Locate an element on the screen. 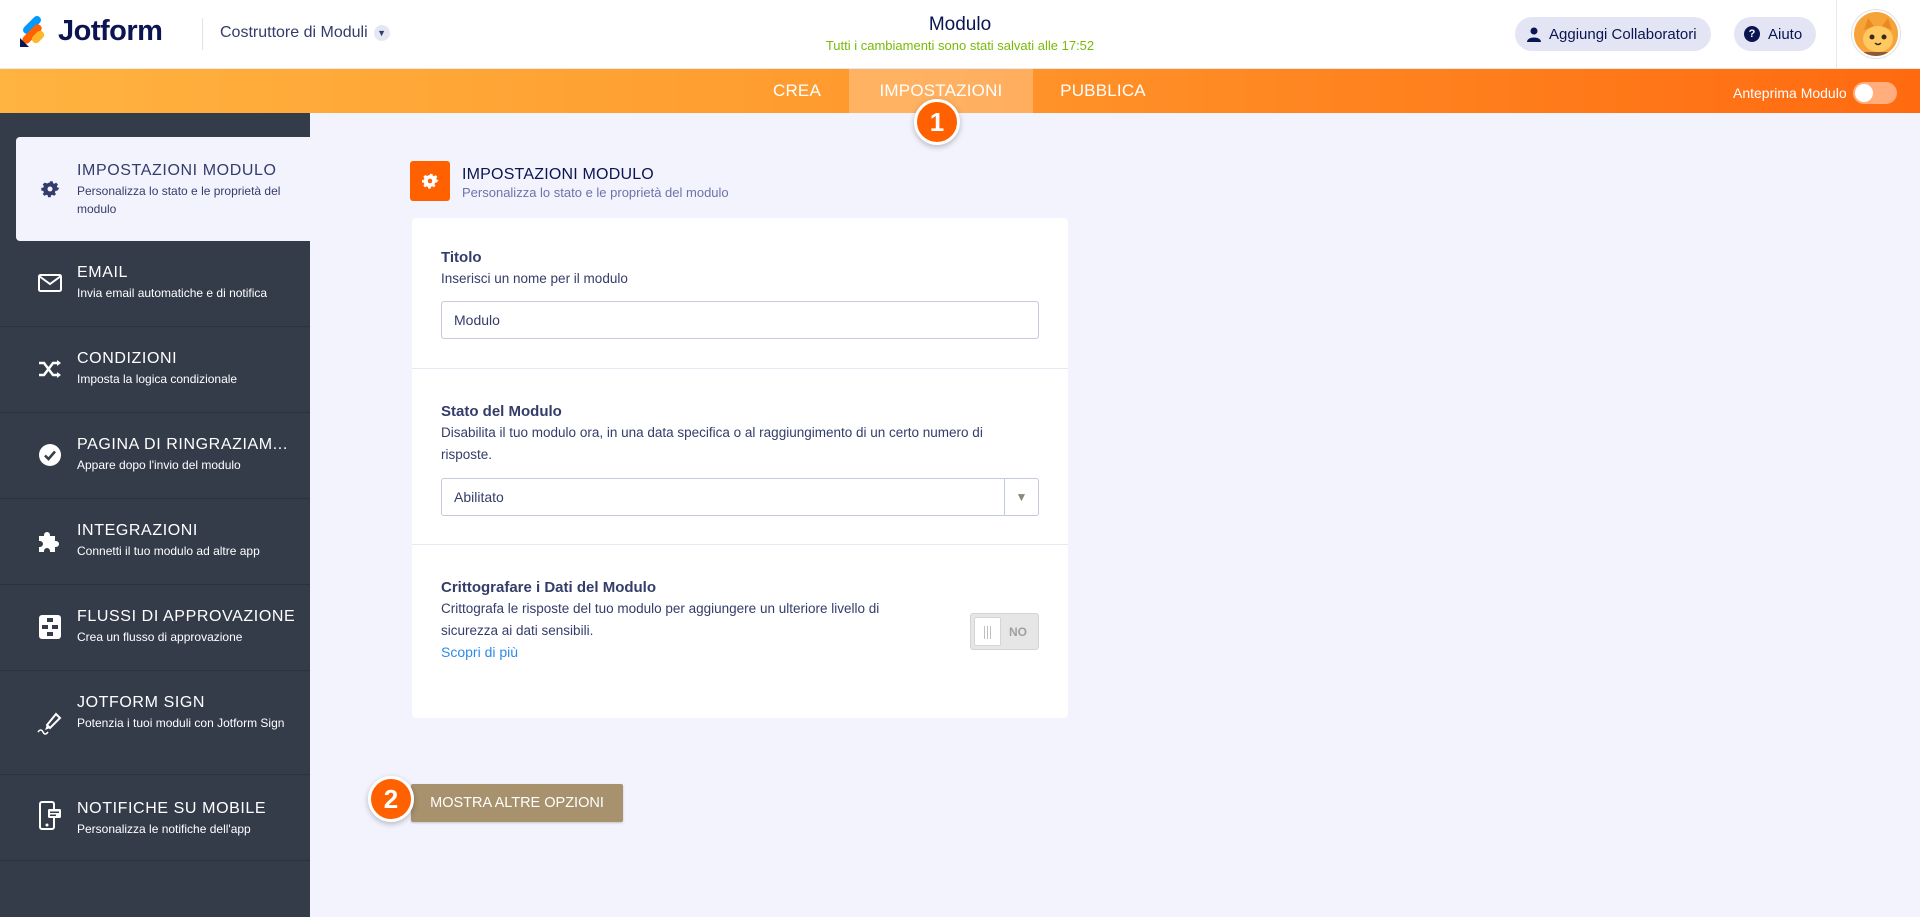 The width and height of the screenshot is (1920, 917). learn-more-link: Scopri di più is located at coordinates (479, 652).